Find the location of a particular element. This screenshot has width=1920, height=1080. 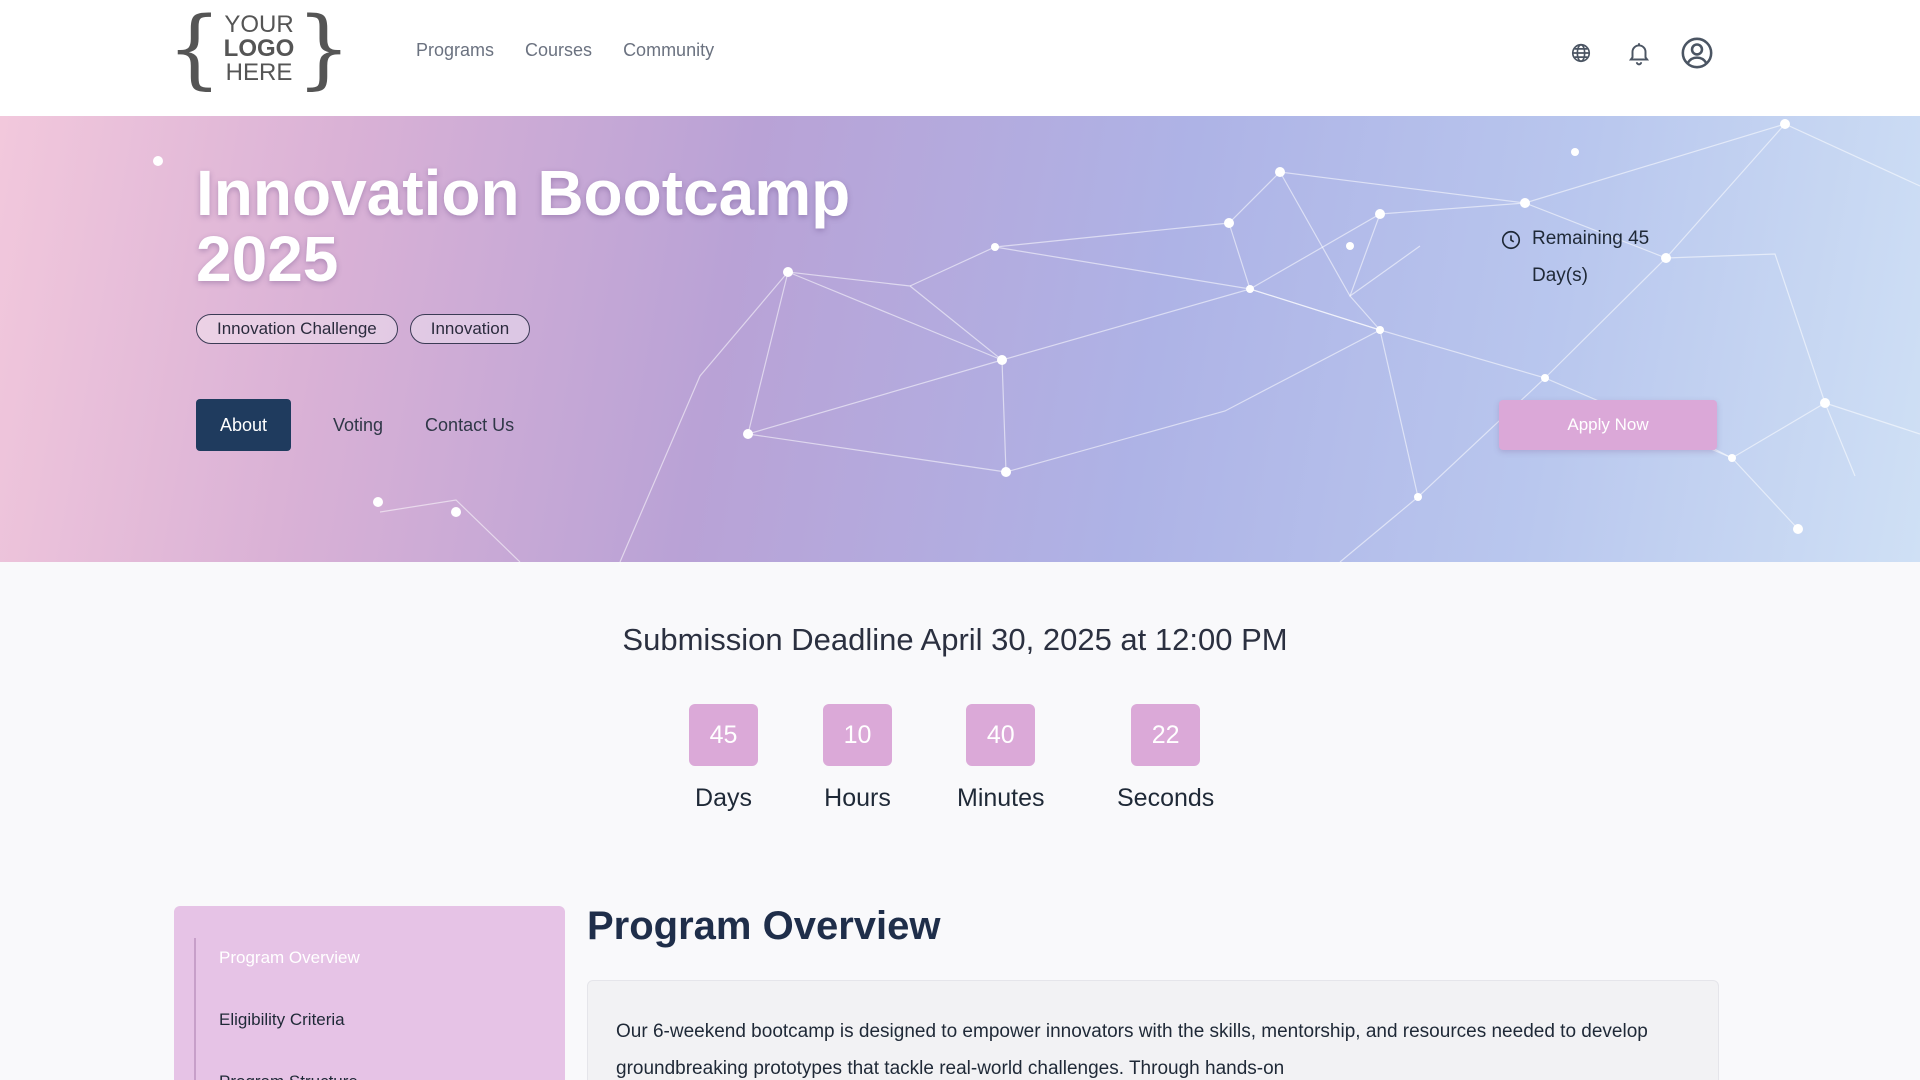

section-title: Program Overview is located at coordinates (764, 926).